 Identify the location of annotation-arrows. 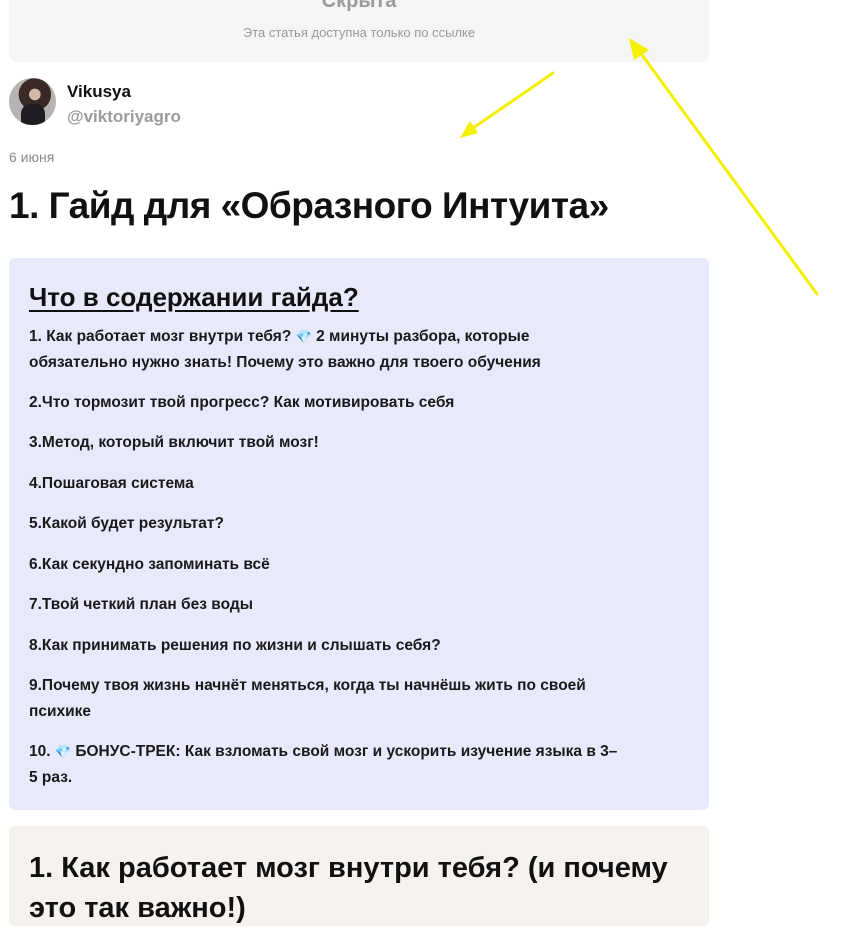
(639, 167).